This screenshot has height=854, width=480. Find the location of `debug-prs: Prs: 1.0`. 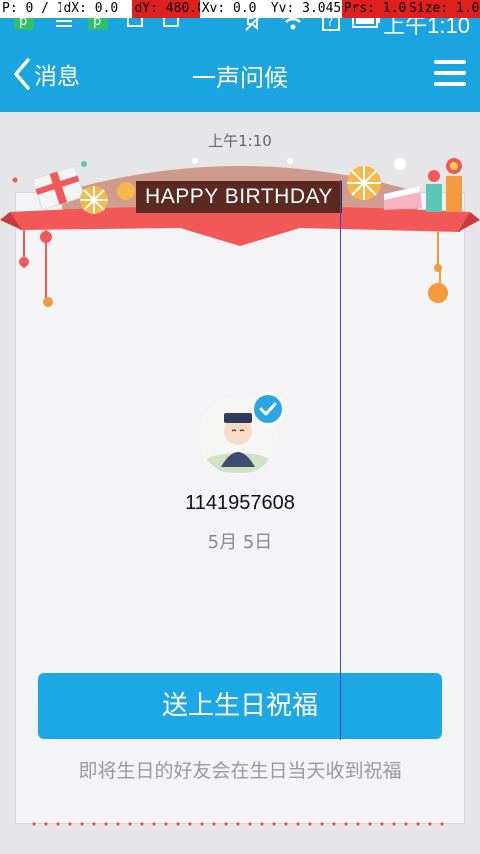

debug-prs: Prs: 1.0 is located at coordinates (374, 9).